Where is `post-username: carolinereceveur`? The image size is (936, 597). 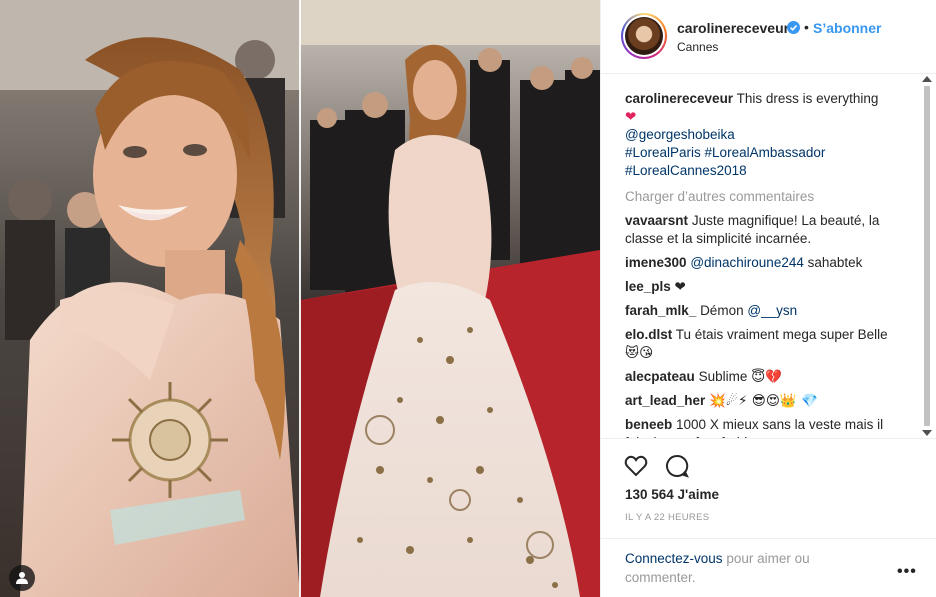
post-username: carolinereceveur is located at coordinates (733, 28).